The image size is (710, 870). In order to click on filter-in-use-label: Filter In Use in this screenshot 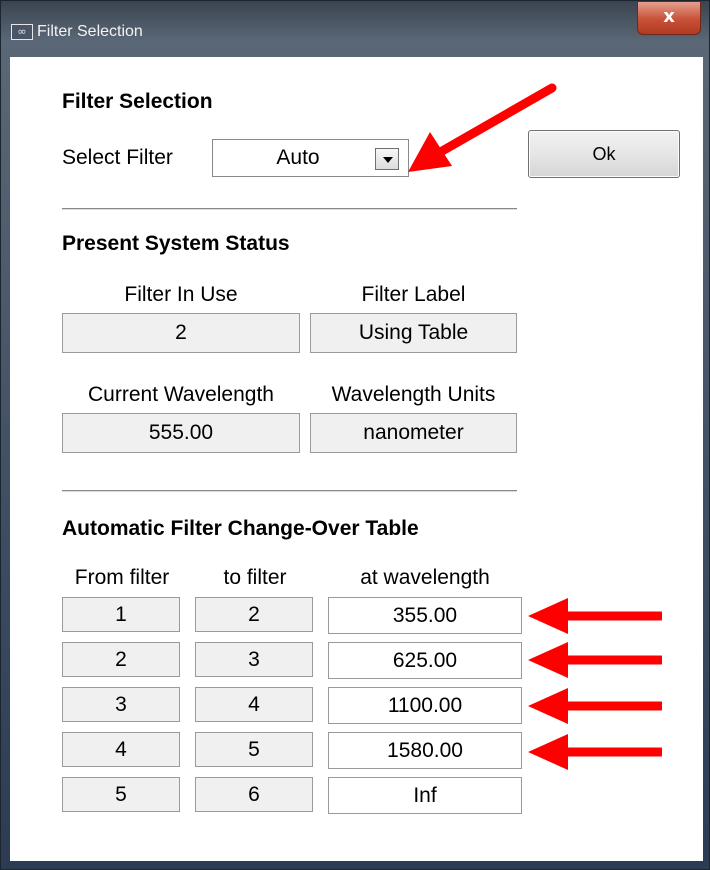, I will do `click(181, 294)`.